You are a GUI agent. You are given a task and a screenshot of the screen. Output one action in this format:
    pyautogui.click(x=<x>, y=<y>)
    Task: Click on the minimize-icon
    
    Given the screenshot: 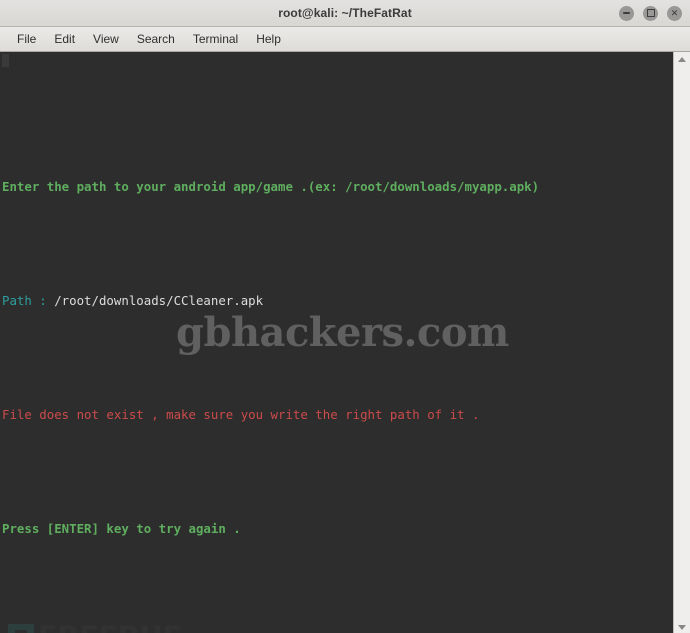 What is the action you would take?
    pyautogui.click(x=626, y=13)
    